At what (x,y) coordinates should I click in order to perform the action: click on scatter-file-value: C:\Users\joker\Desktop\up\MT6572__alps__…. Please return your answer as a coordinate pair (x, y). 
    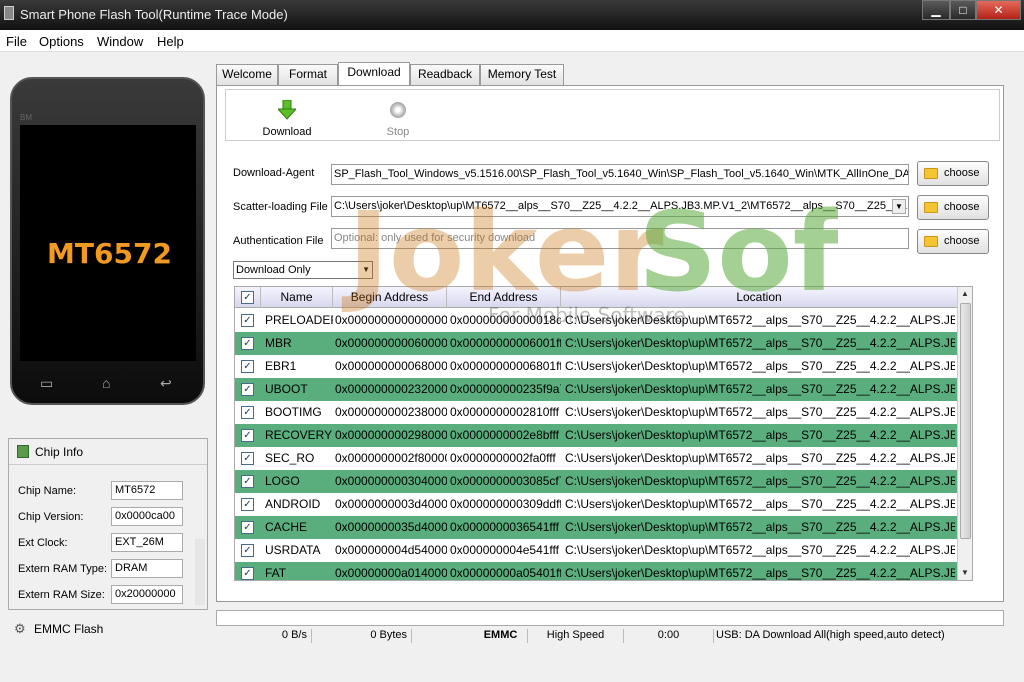
    Looking at the image, I should click on (621, 206).